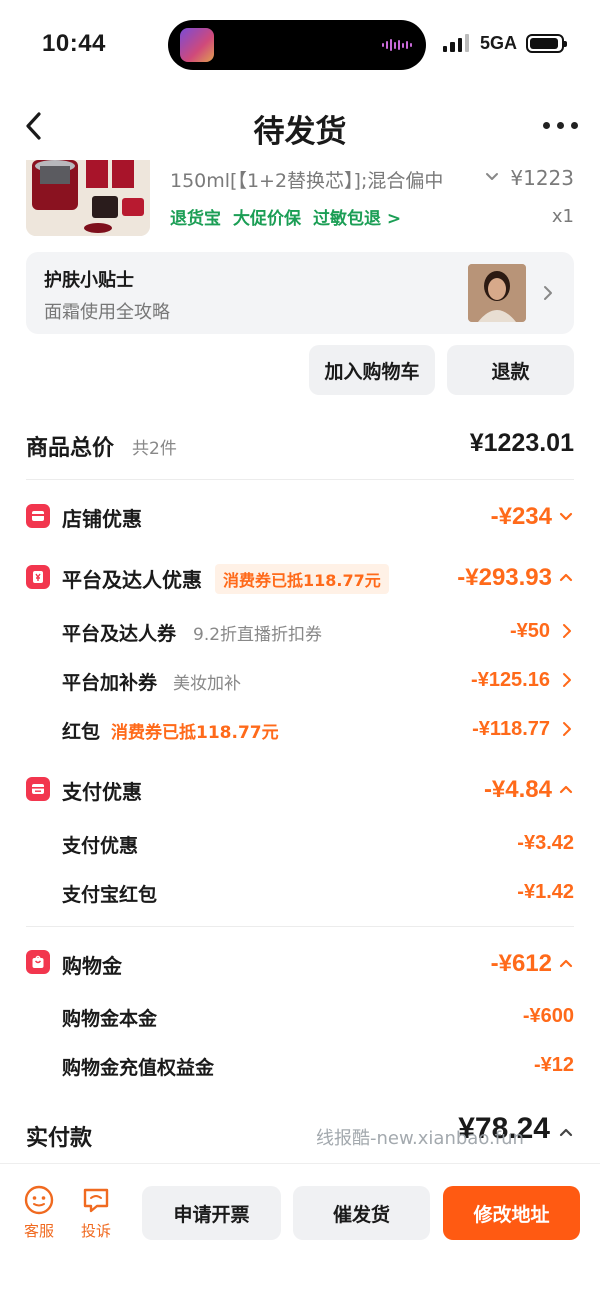  What do you see at coordinates (562, 216) in the screenshot?
I see `product-quantity: x1` at bounding box center [562, 216].